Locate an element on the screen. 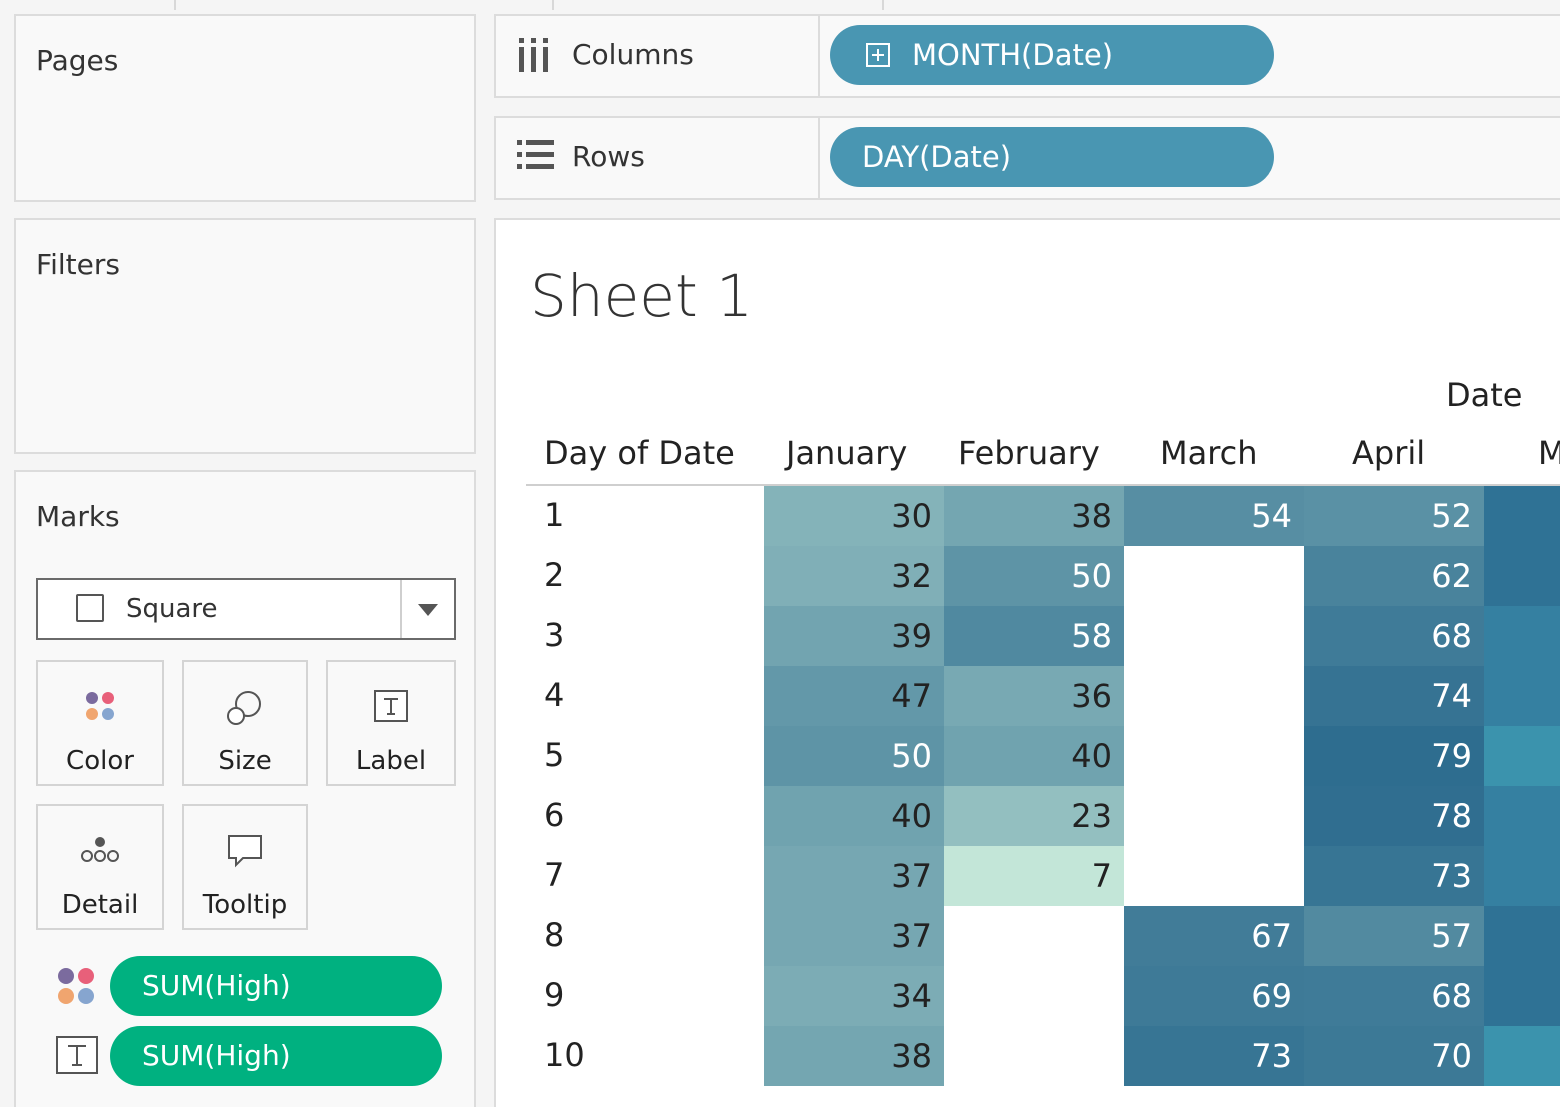 The height and width of the screenshot is (1107, 1560). heatmap-cell: 67 is located at coordinates (1214, 936).